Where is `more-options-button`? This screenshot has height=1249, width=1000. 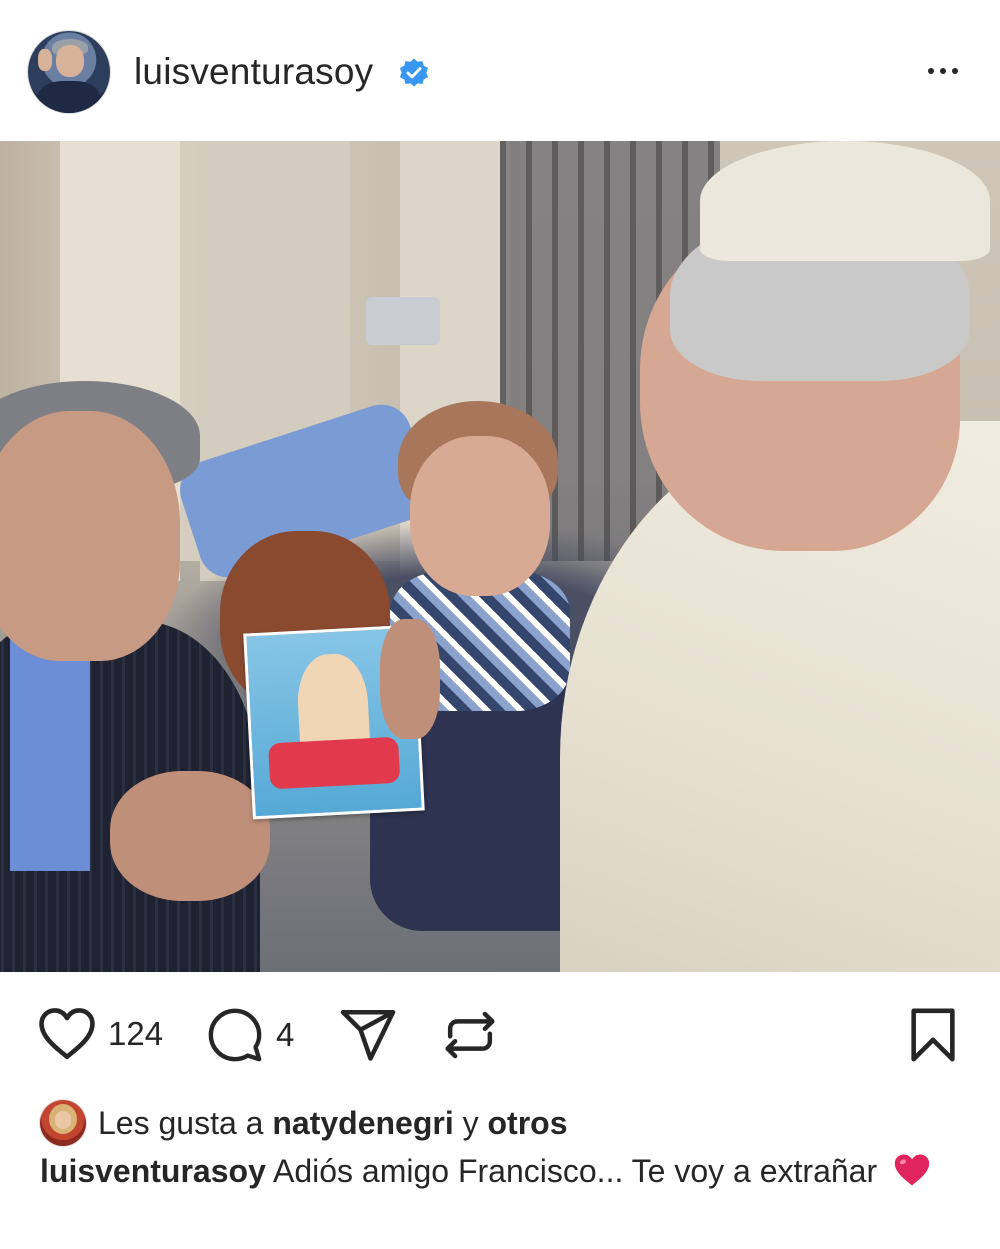
more-options-button is located at coordinates (943, 71).